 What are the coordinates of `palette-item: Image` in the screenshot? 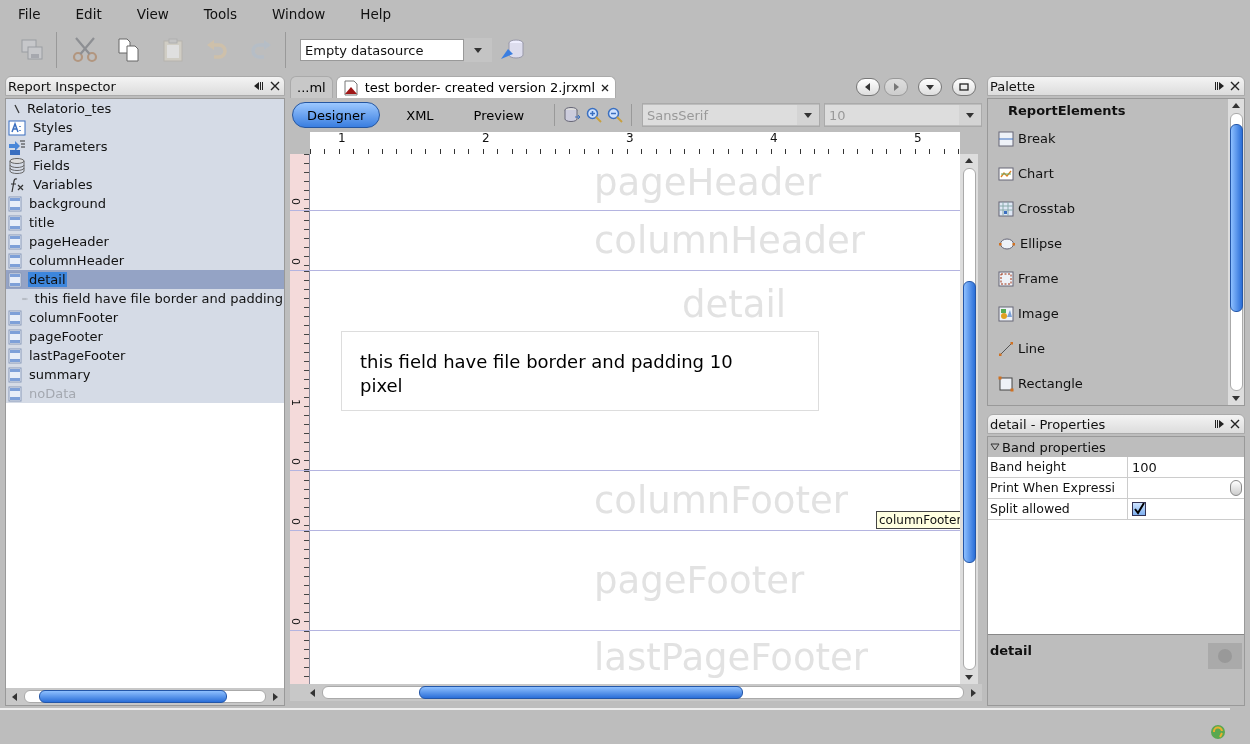 It's located at (1108, 313).